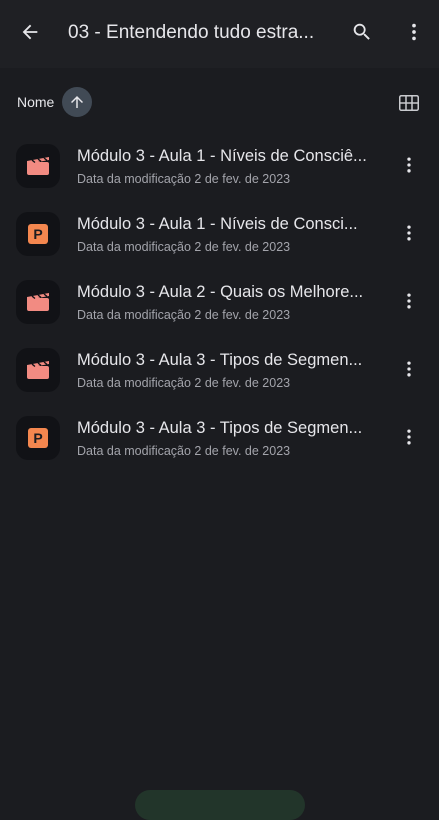 Image resolution: width=439 pixels, height=820 pixels. Describe the element at coordinates (409, 103) in the screenshot. I see `grid-view-icon` at that location.